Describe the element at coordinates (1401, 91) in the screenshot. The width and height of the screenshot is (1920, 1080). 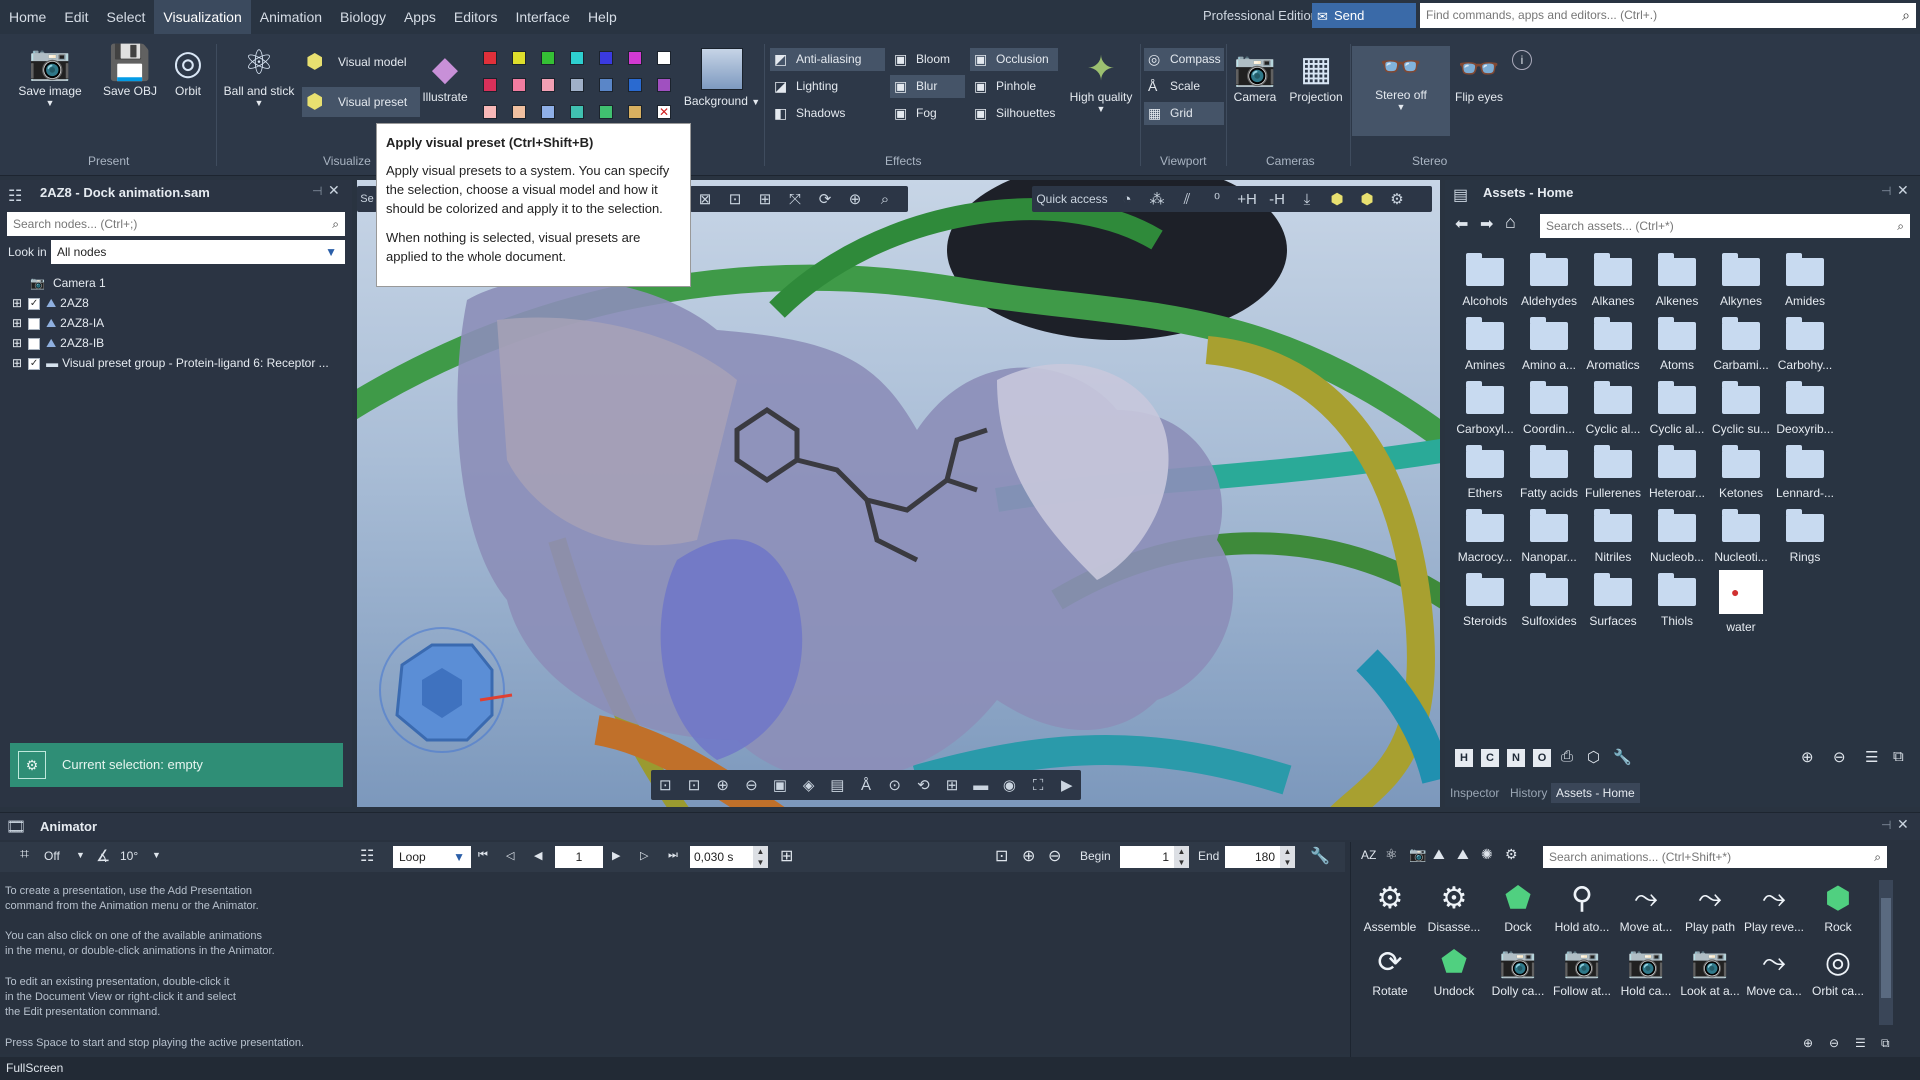
I see `stereo-off-button: 👓 Stereo off ▼` at that location.